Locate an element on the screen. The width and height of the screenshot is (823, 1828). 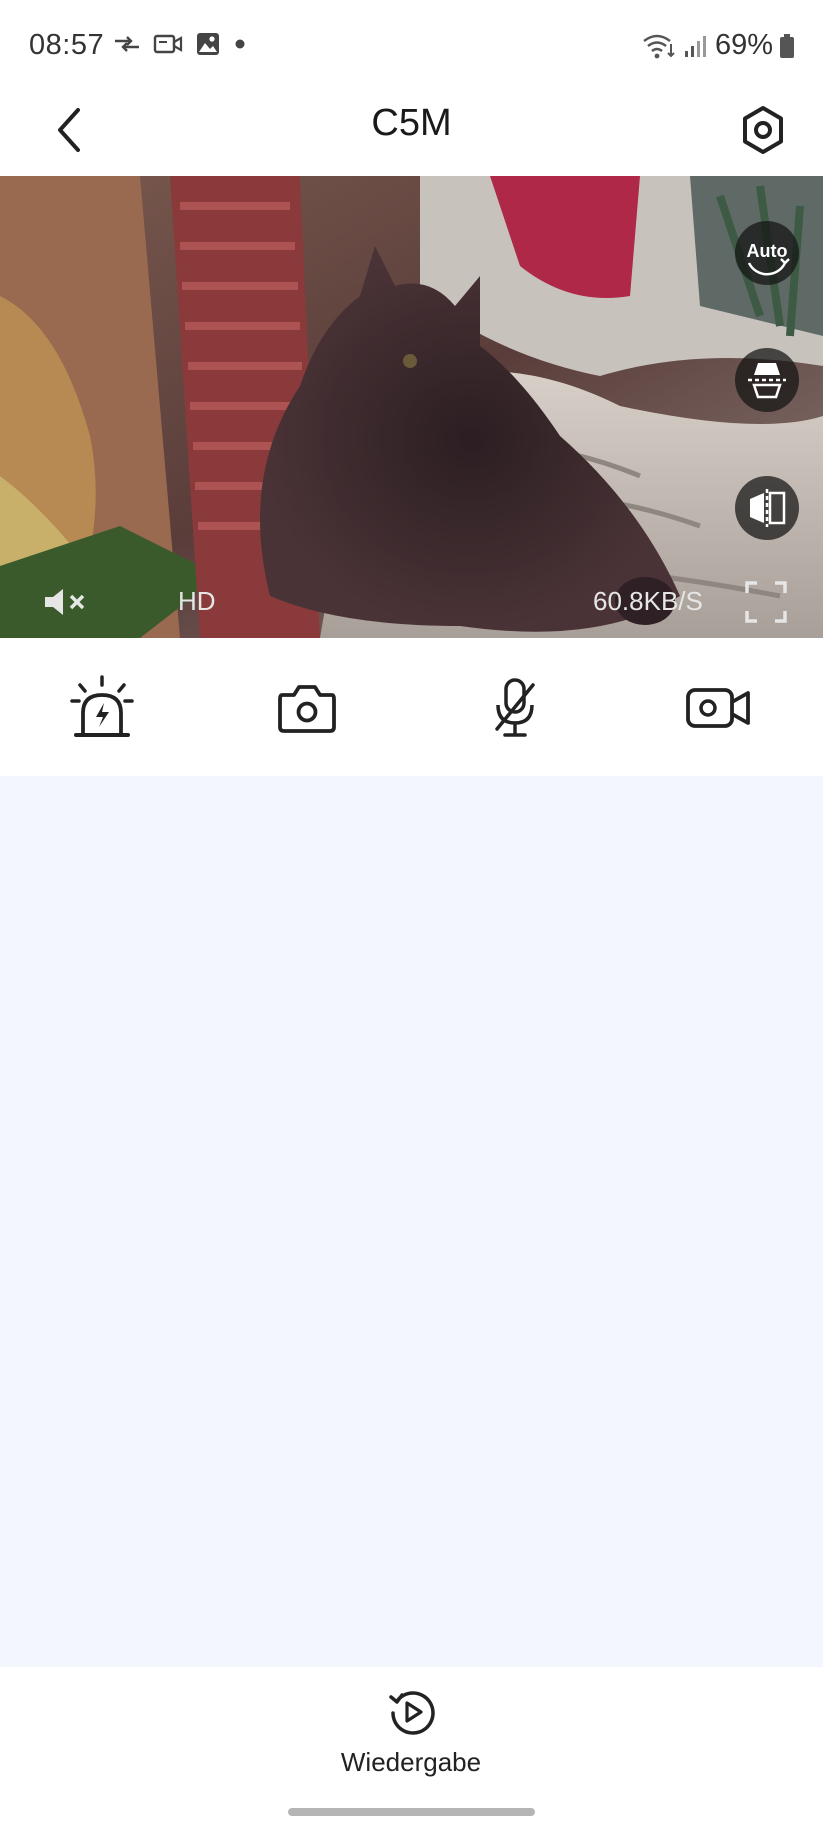
flip-vertical-button is located at coordinates (767, 380).